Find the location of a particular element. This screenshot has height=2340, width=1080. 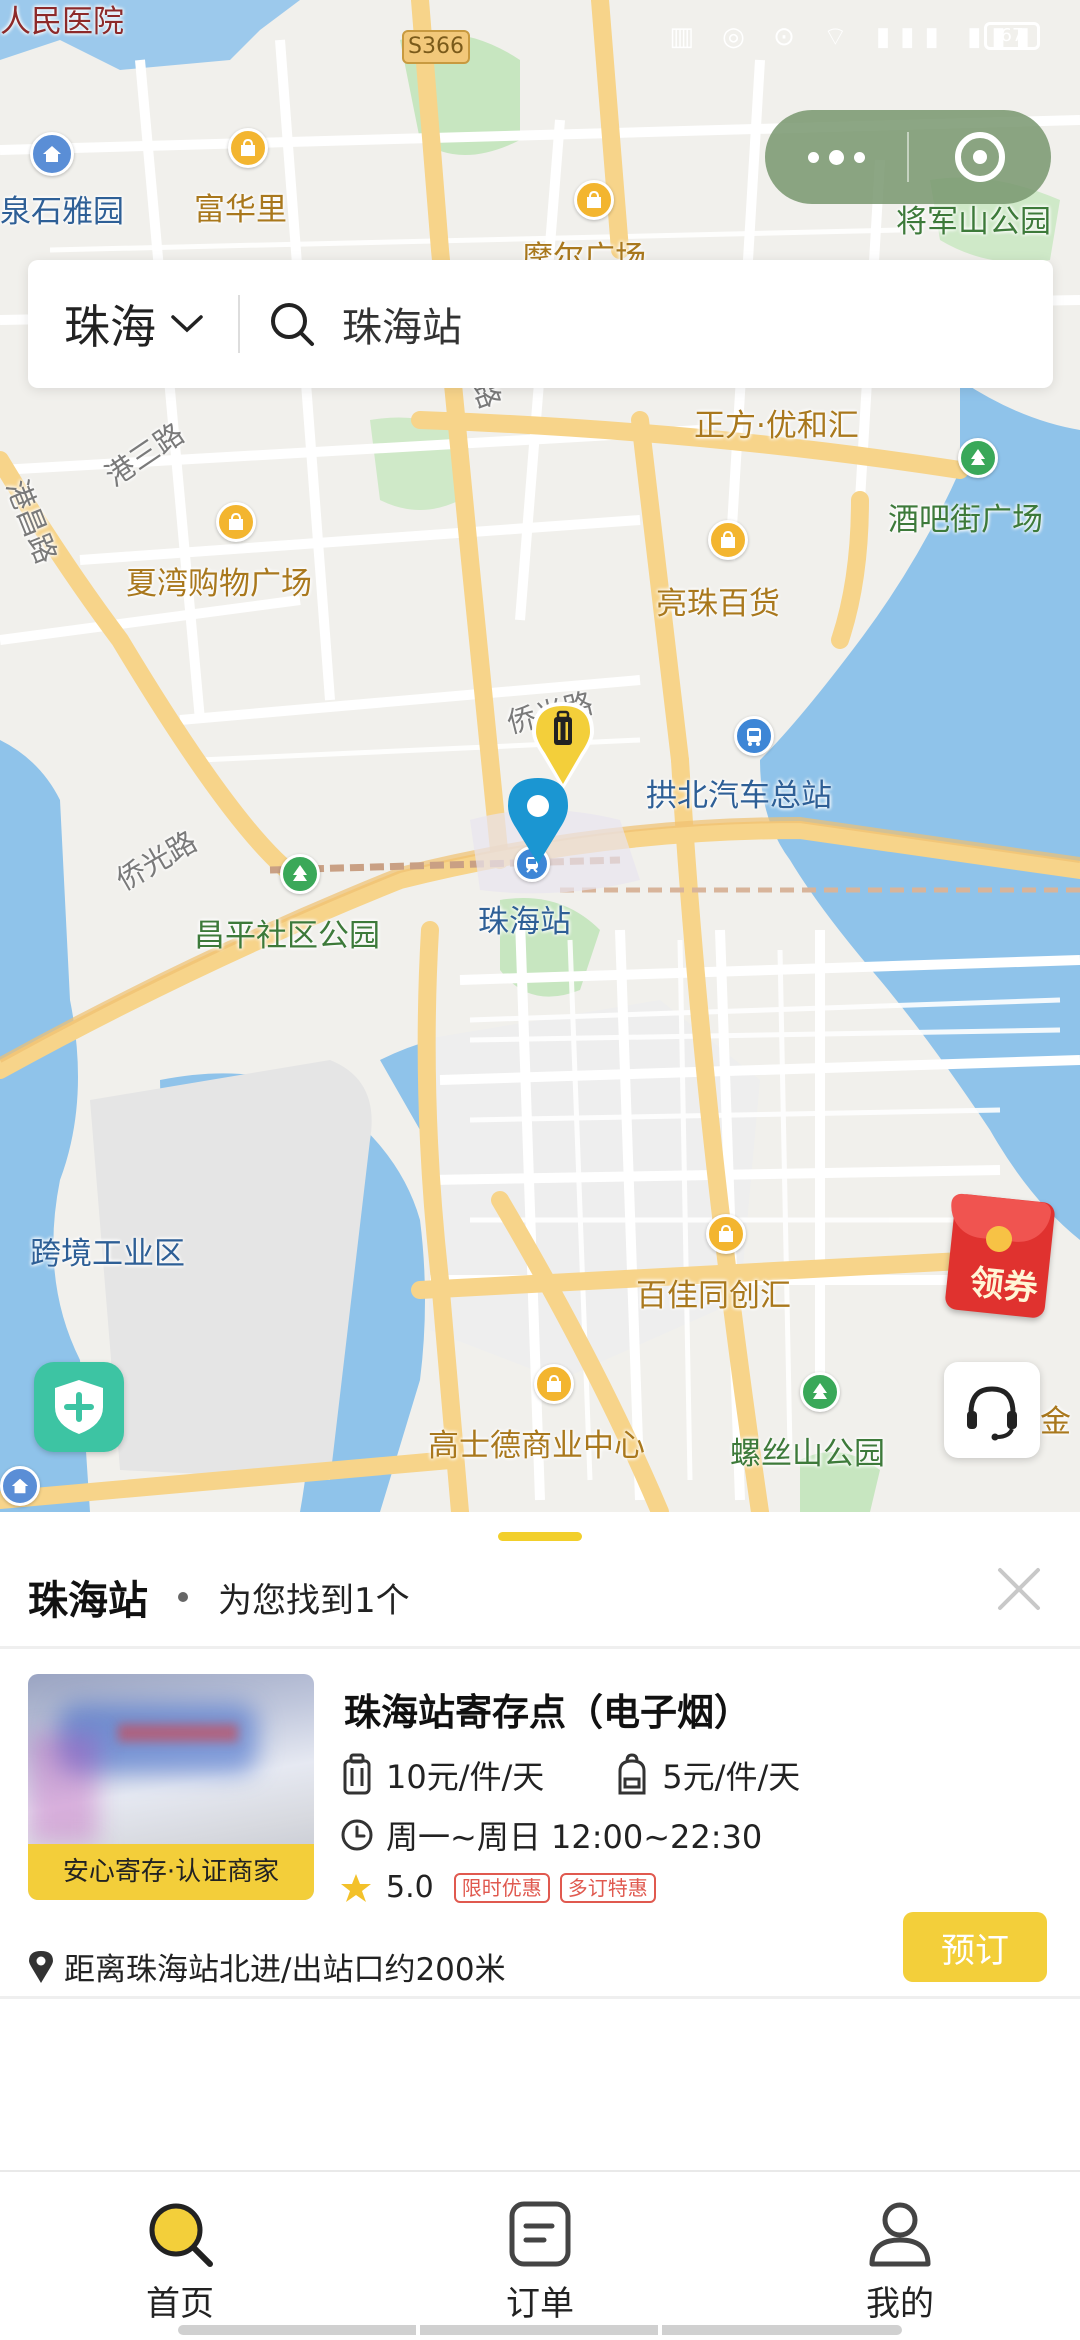

more-menu-button is located at coordinates (836, 157).